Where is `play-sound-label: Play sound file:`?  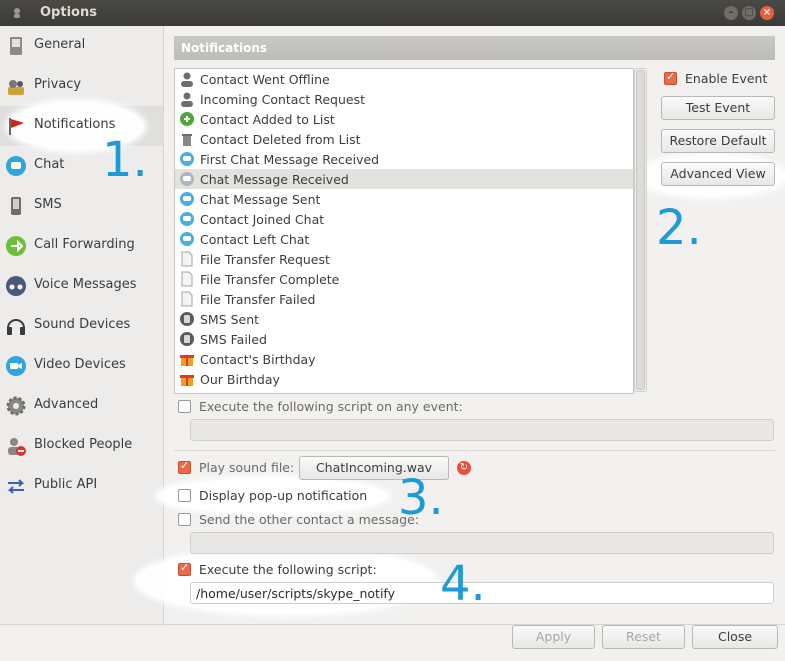
play-sound-label: Play sound file: is located at coordinates (247, 467).